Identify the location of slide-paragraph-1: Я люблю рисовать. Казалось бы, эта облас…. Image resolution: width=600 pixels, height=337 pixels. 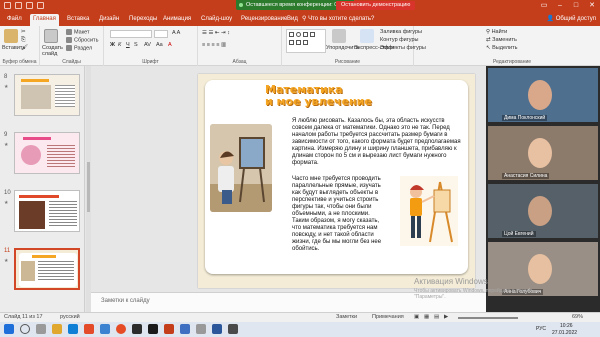
(377, 142).